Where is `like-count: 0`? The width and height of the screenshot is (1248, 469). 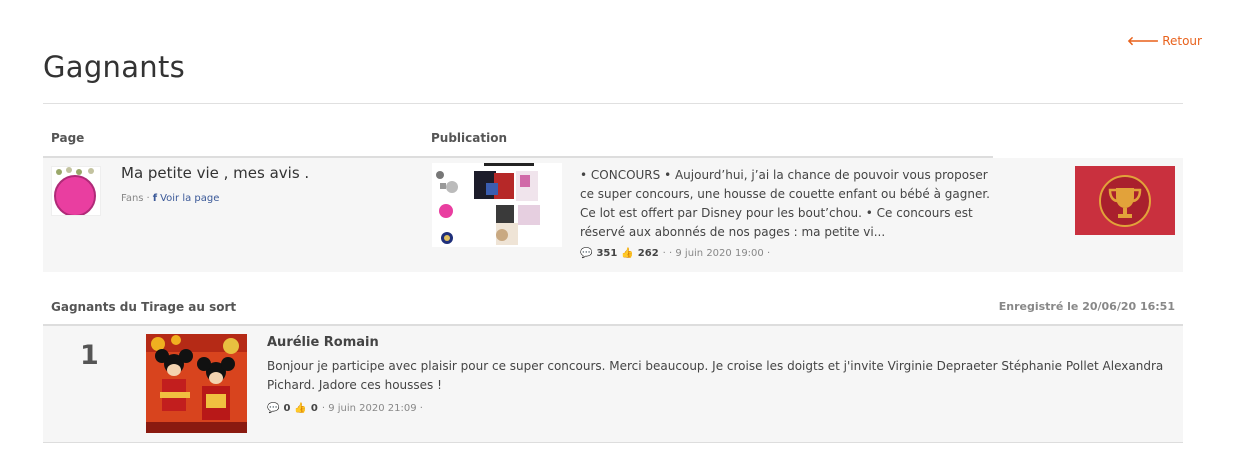 like-count: 0 is located at coordinates (314, 408).